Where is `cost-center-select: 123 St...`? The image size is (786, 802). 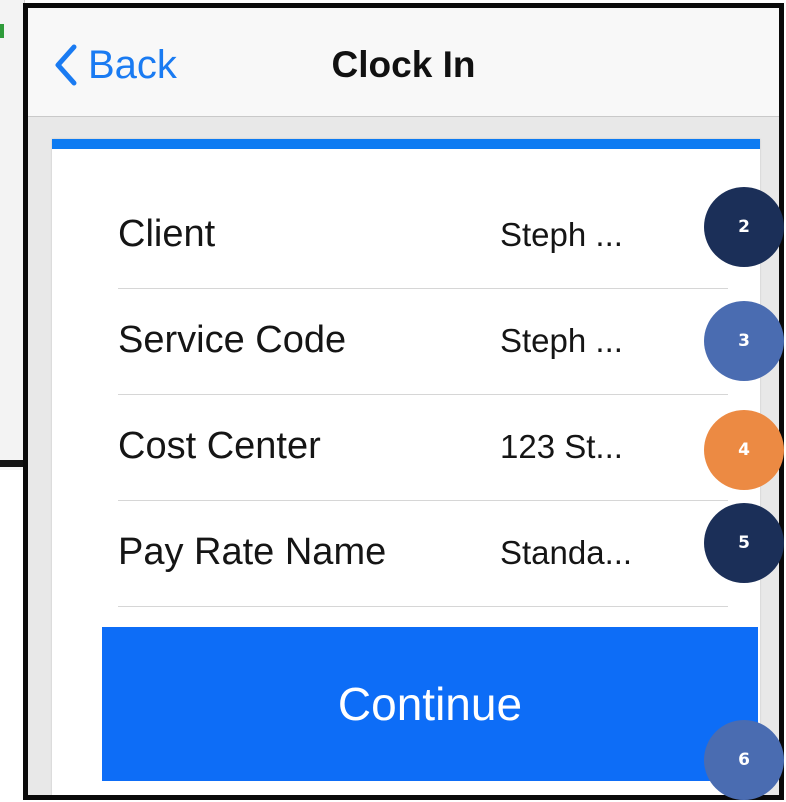
cost-center-select: 123 St... is located at coordinates (614, 448).